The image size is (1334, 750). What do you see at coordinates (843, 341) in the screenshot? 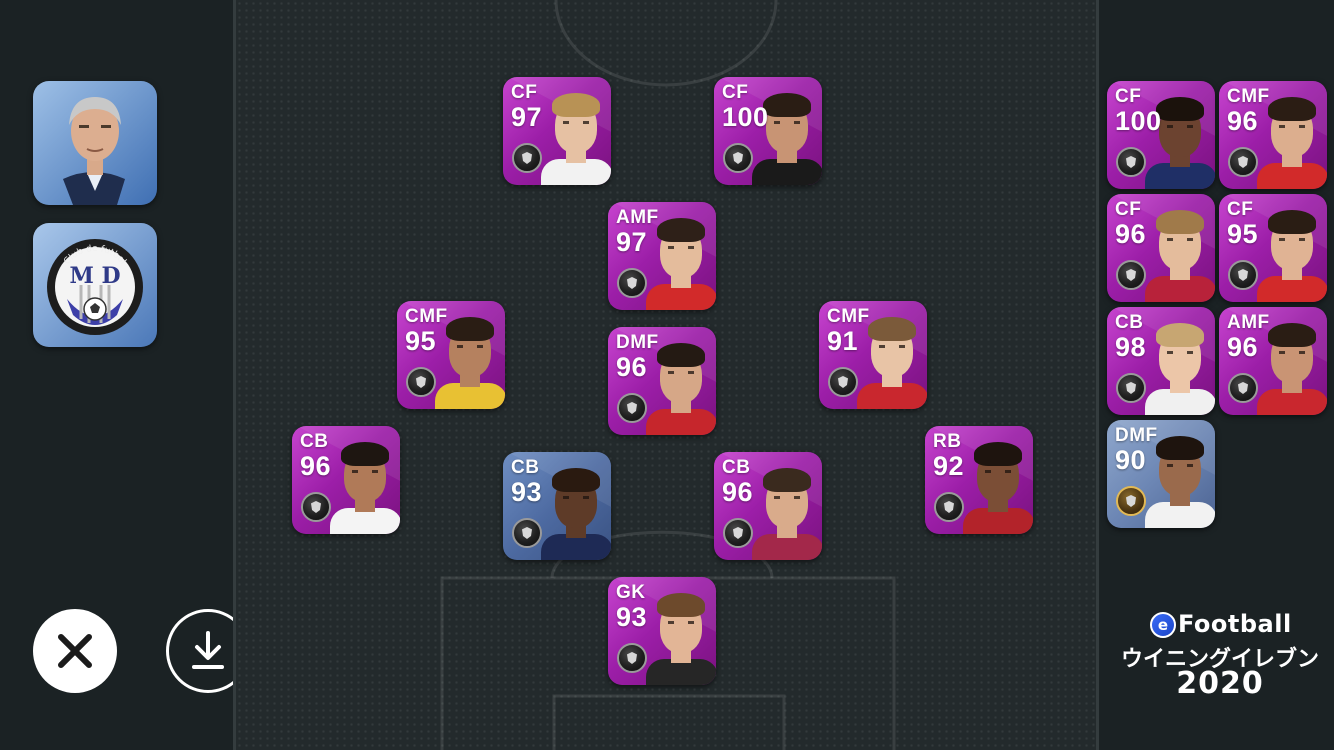
I see `player-rating: 91` at bounding box center [843, 341].